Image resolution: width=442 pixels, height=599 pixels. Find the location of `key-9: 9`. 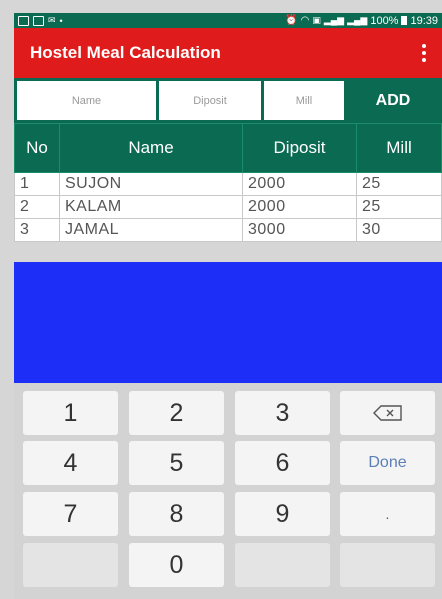

key-9: 9 is located at coordinates (282, 514).